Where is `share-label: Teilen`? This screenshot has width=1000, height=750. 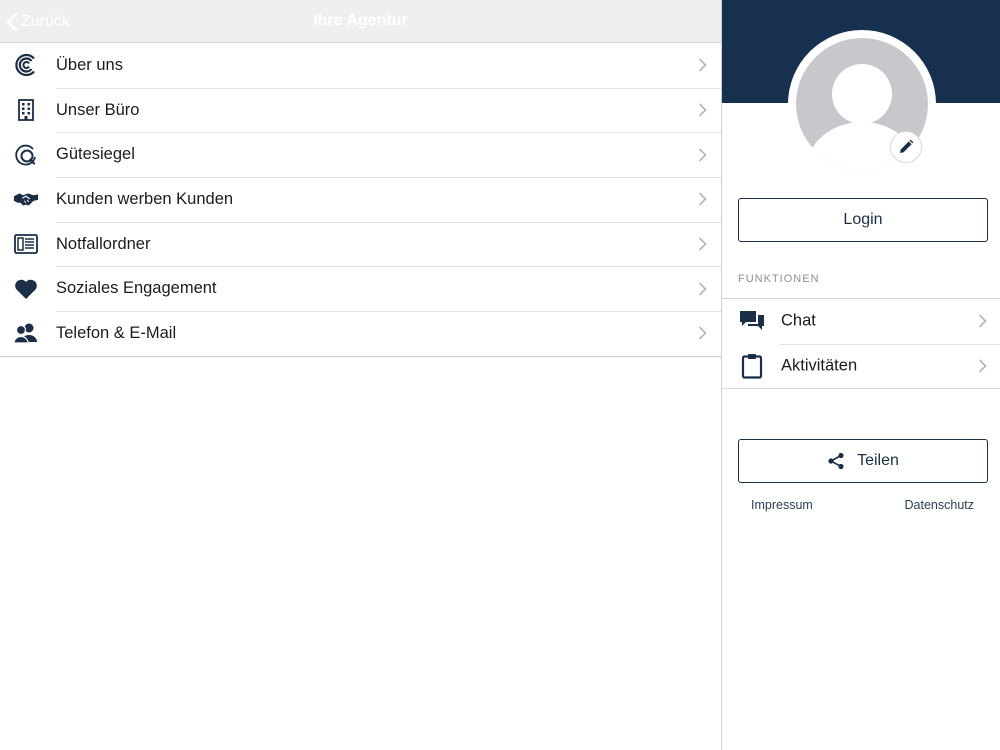 share-label: Teilen is located at coordinates (878, 460).